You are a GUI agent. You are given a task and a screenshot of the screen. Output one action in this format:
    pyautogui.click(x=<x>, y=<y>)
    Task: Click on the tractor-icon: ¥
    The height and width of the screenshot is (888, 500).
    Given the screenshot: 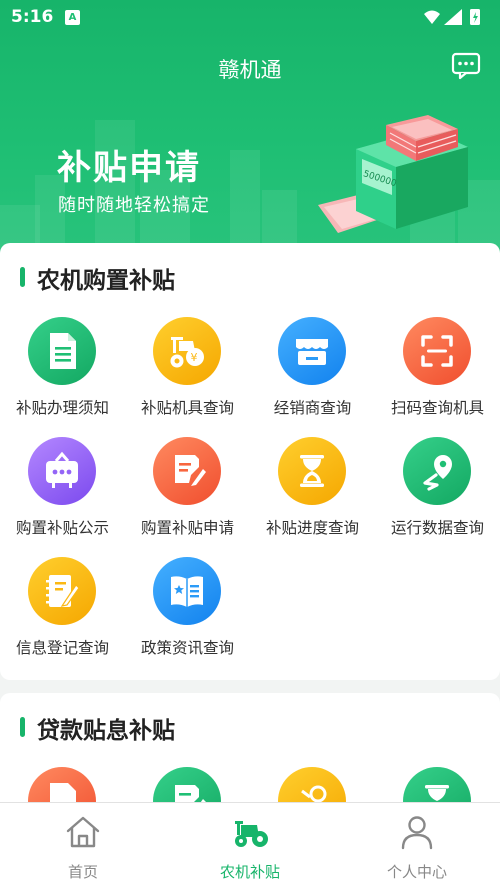 What is the action you would take?
    pyautogui.click(x=187, y=351)
    